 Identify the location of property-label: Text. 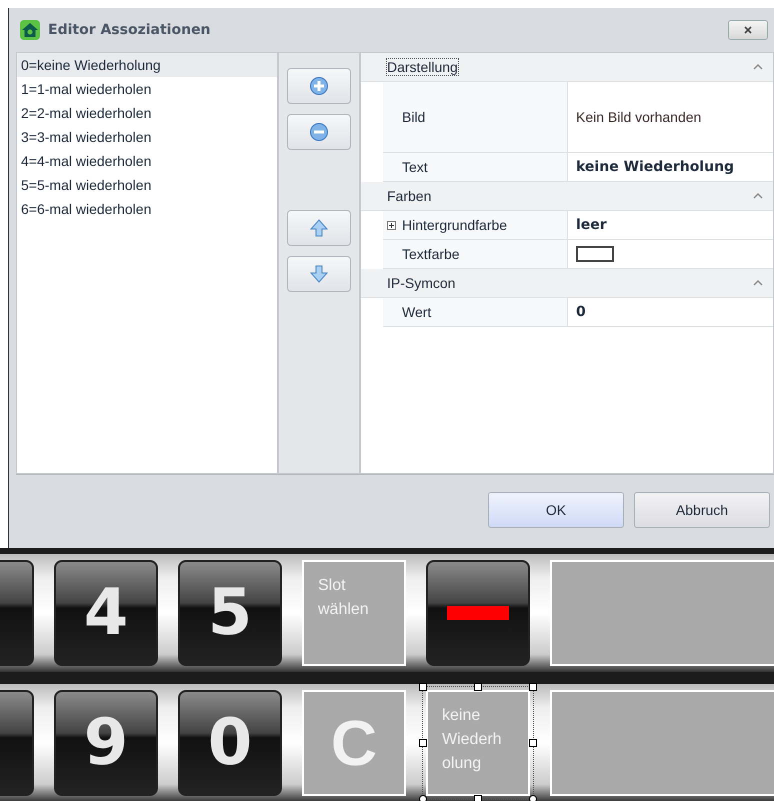
(415, 167).